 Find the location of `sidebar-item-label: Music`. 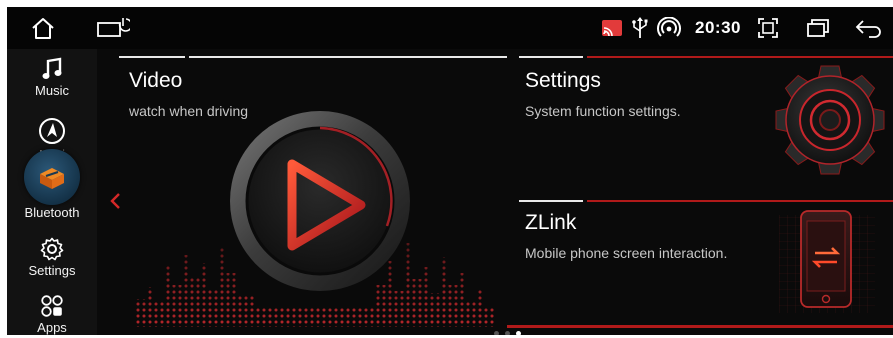

sidebar-item-label: Music is located at coordinates (52, 90).